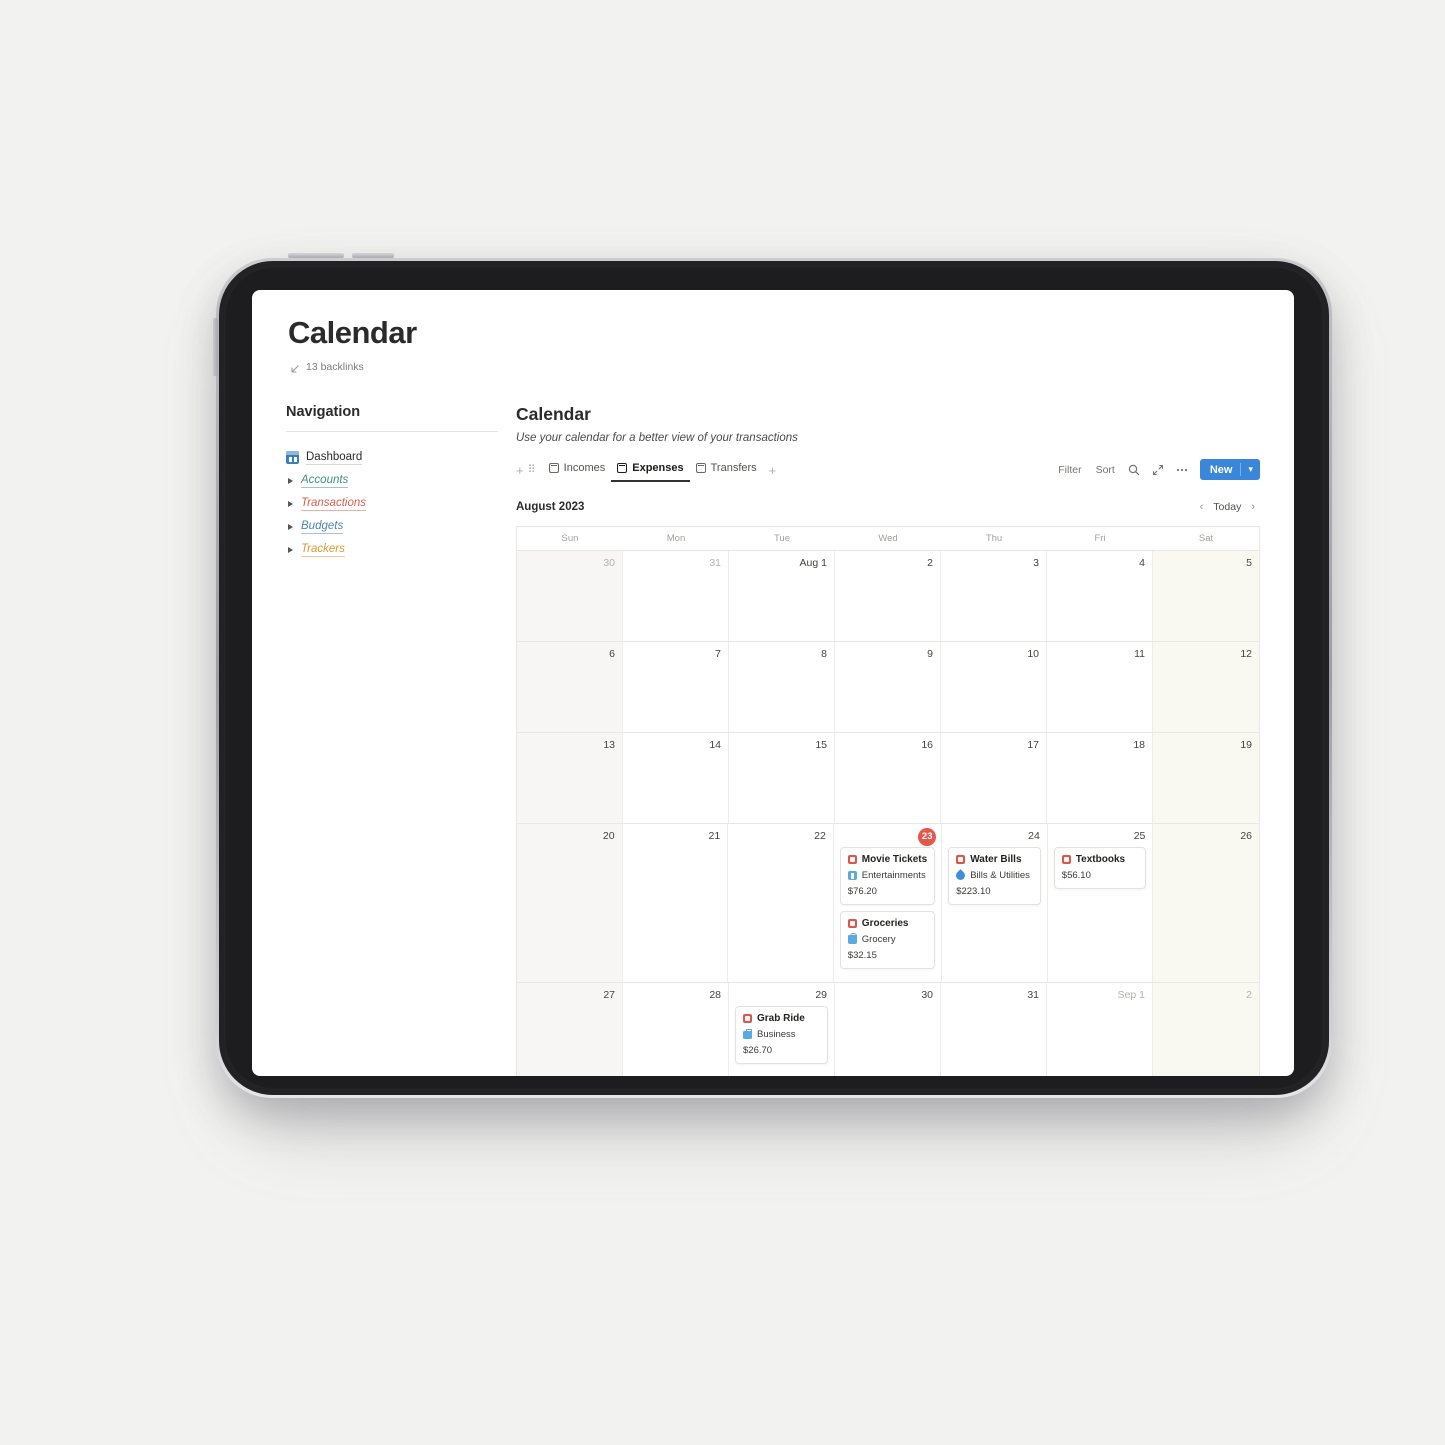 The width and height of the screenshot is (1445, 1445). I want to click on calendar-day-cell: 15, so click(782, 778).